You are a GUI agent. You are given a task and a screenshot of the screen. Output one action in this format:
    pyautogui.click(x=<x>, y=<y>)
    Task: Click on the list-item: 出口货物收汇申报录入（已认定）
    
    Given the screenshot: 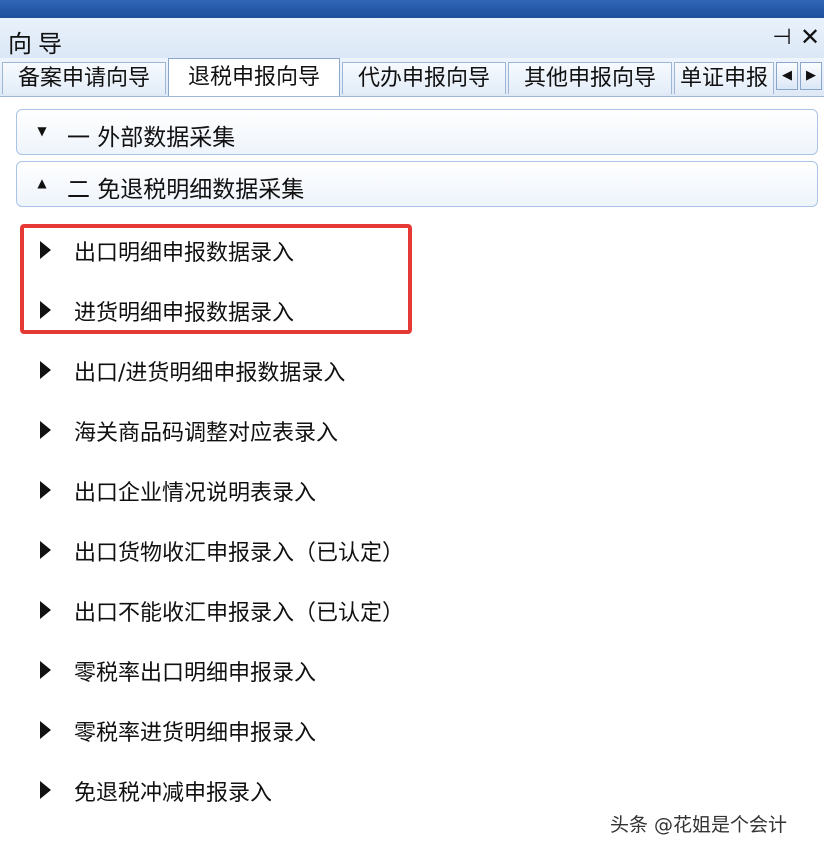 What is the action you would take?
    pyautogui.click(x=320, y=551)
    